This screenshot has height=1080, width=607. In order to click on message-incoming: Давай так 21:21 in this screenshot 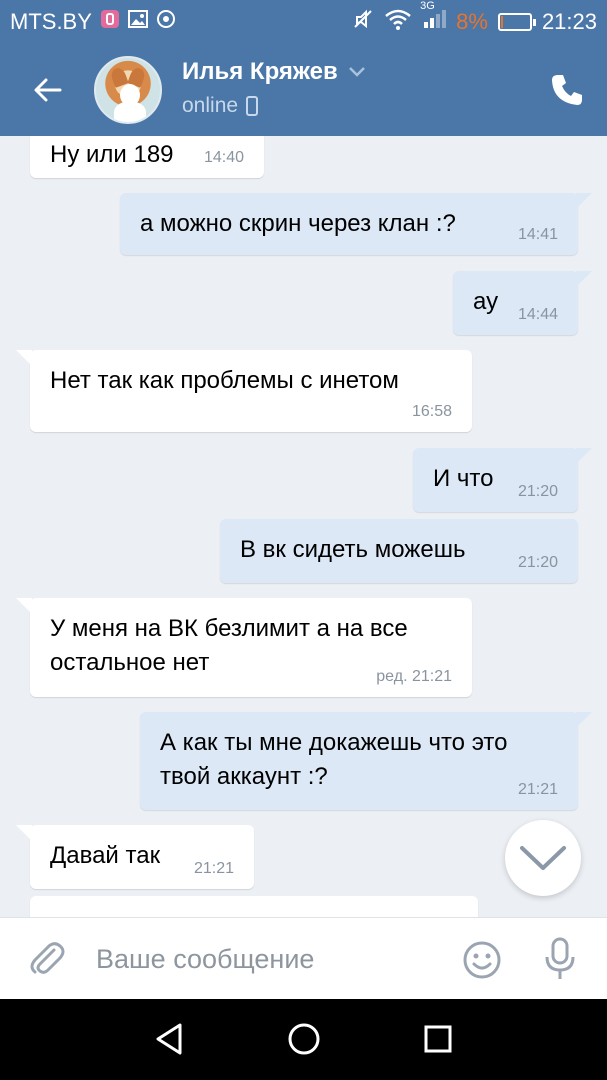, I will do `click(135, 857)`.